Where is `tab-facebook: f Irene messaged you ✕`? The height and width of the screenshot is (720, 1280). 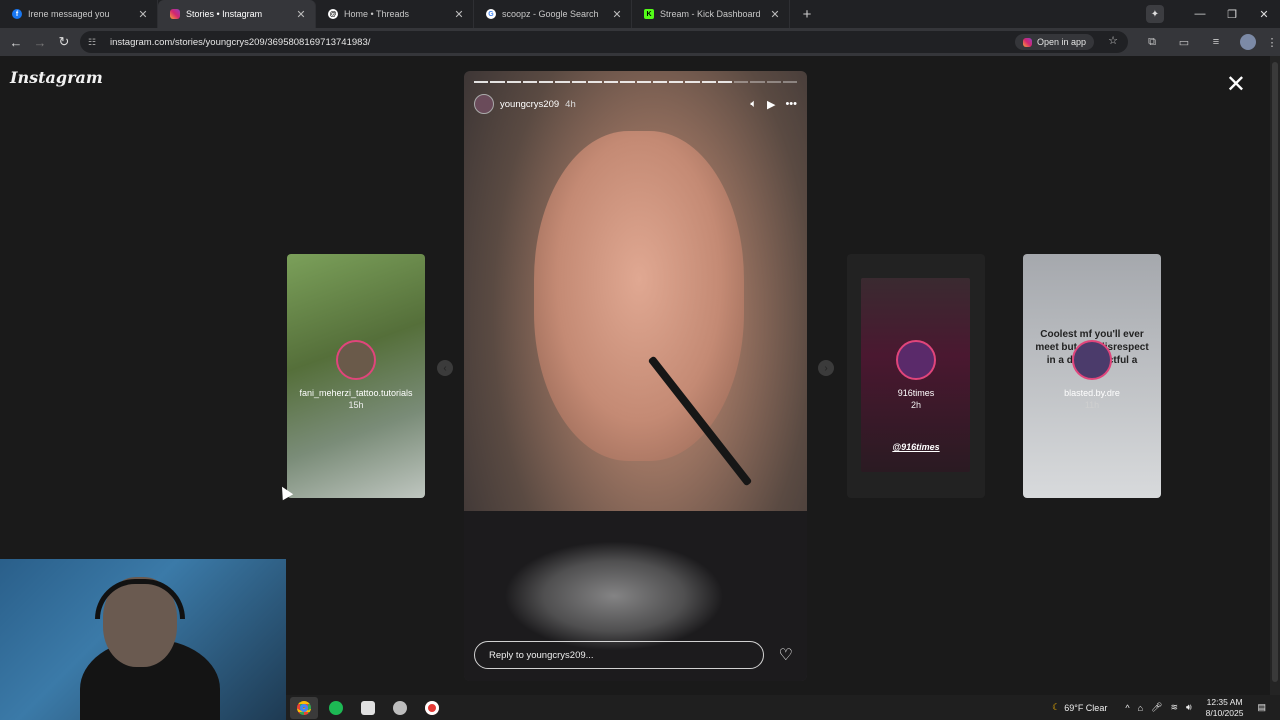
tab-facebook: f Irene messaged you ✕ is located at coordinates (79, 14).